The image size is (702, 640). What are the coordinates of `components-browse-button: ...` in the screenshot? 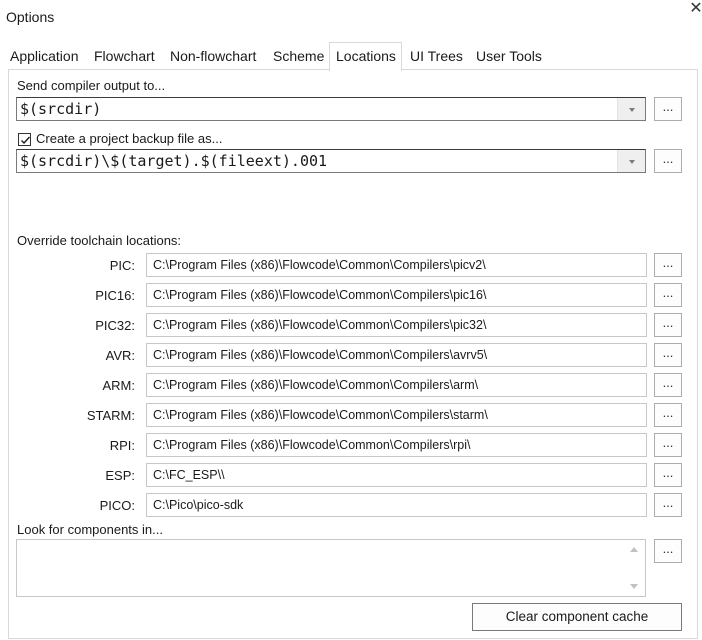 It's located at (668, 551).